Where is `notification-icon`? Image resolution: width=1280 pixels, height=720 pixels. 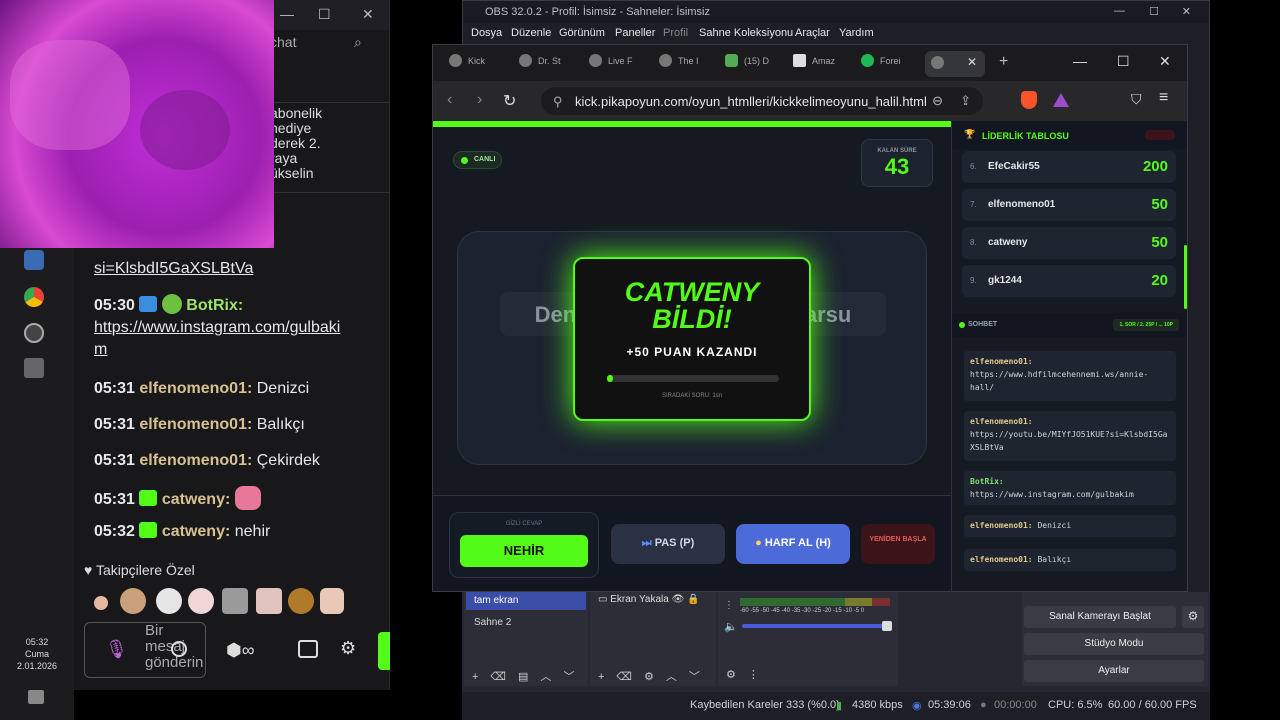
notification-icon is located at coordinates (36, 697).